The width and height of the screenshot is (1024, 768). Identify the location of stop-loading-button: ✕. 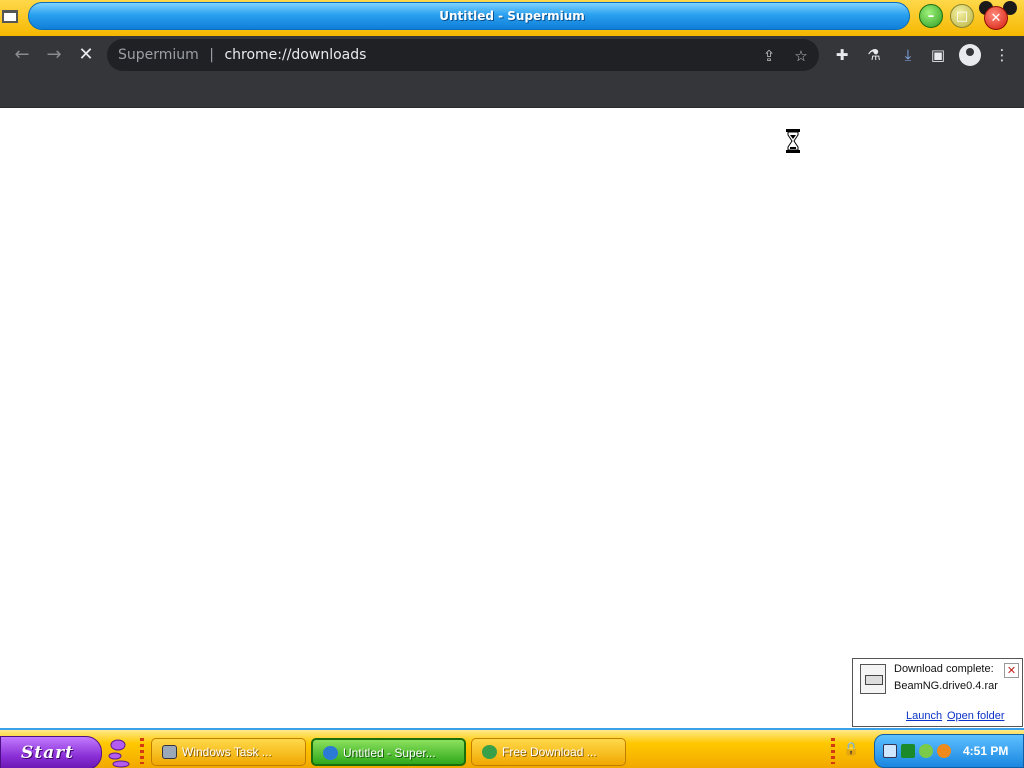
(86, 55).